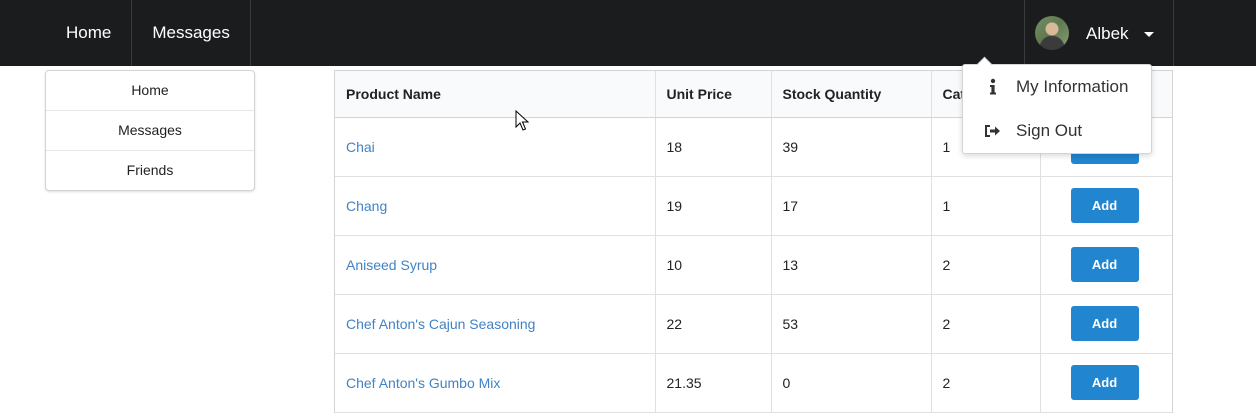 The height and width of the screenshot is (413, 1256). I want to click on table-row: Chef Anton's Gumbo Mix 21.35 0 2 Add, so click(753, 382).